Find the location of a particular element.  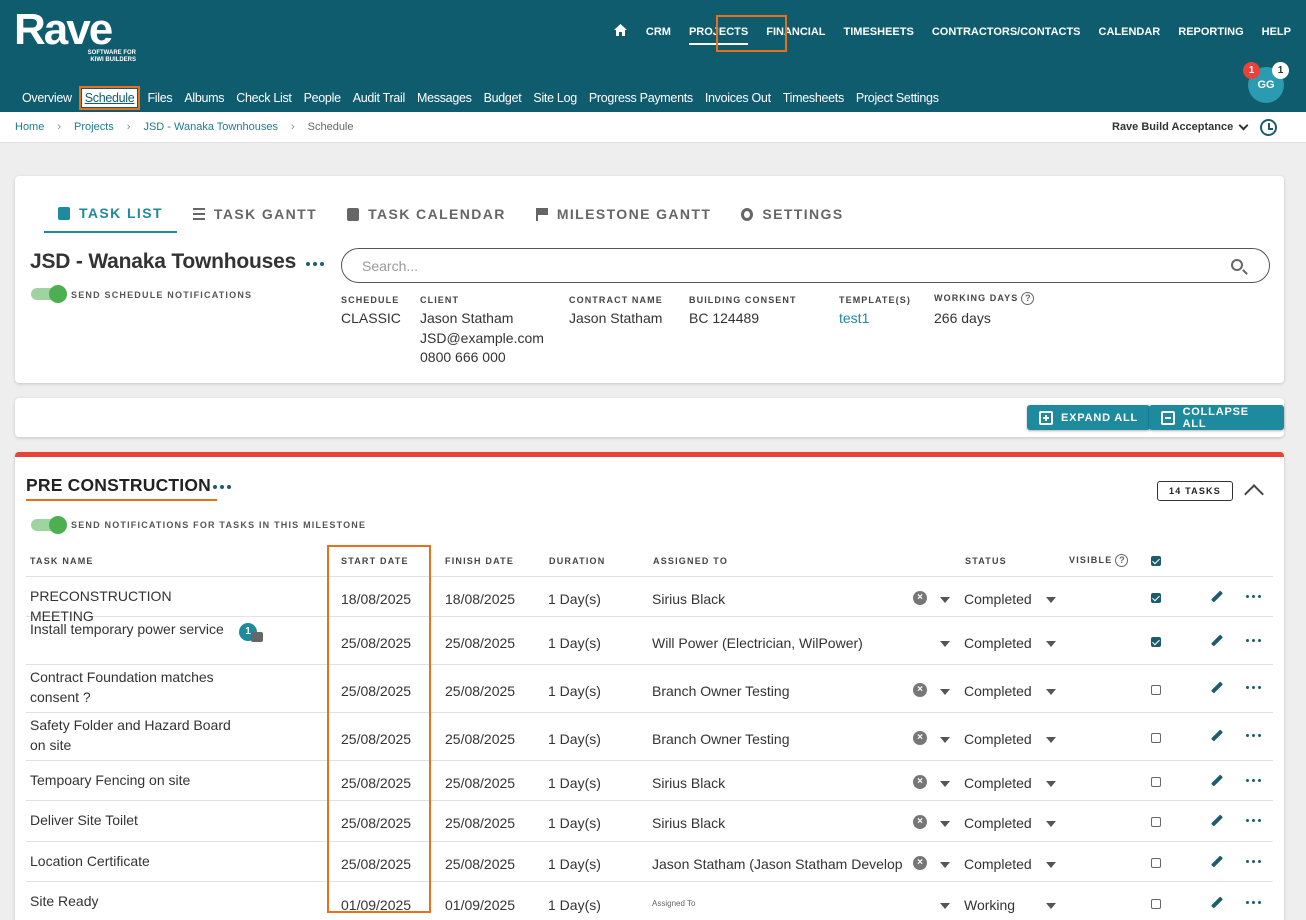

search-input is located at coordinates (787, 266).